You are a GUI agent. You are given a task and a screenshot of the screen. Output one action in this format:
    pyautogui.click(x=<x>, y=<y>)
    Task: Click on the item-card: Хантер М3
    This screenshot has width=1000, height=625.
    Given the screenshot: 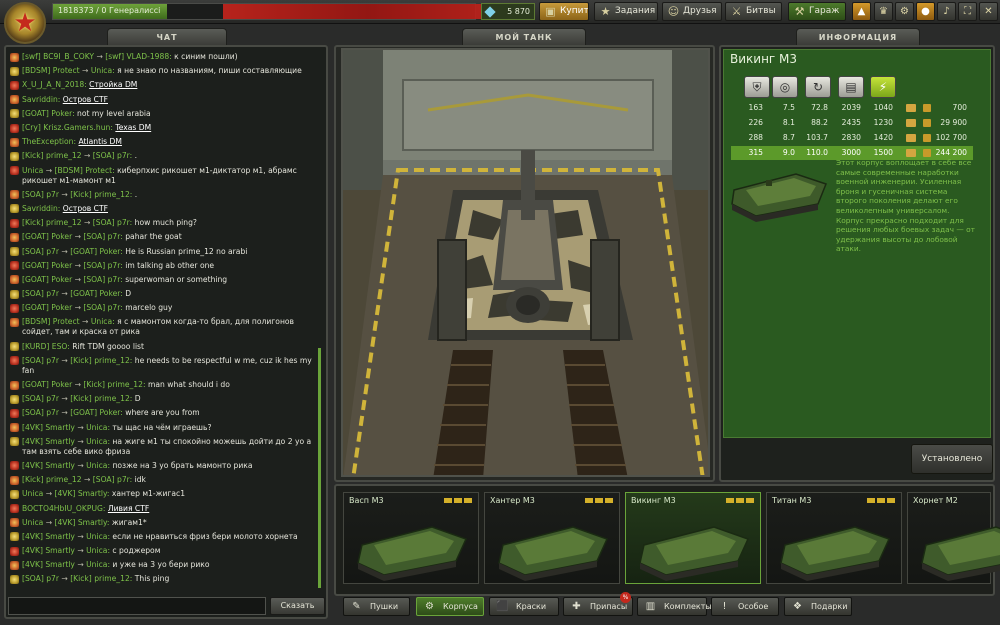 What is the action you would take?
    pyautogui.click(x=552, y=538)
    